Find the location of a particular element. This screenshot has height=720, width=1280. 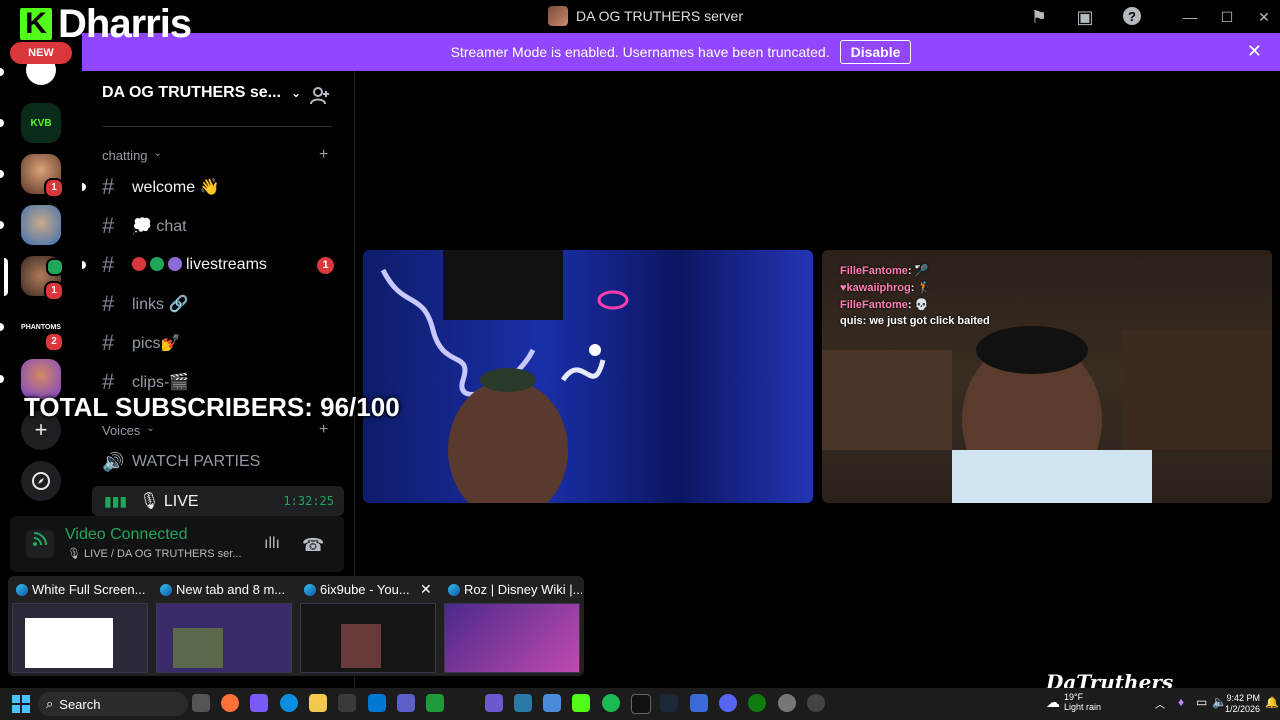

epic-games-icon is located at coordinates (641, 704).